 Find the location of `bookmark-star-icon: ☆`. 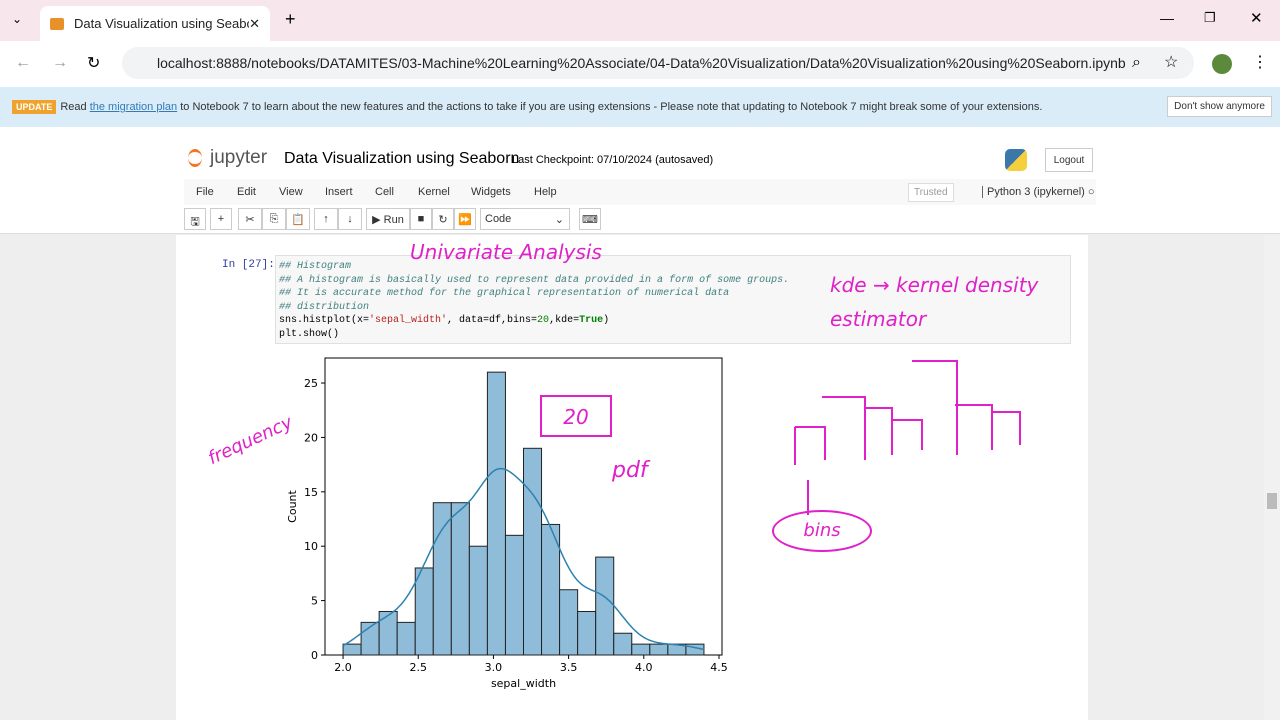

bookmark-star-icon: ☆ is located at coordinates (1171, 62).